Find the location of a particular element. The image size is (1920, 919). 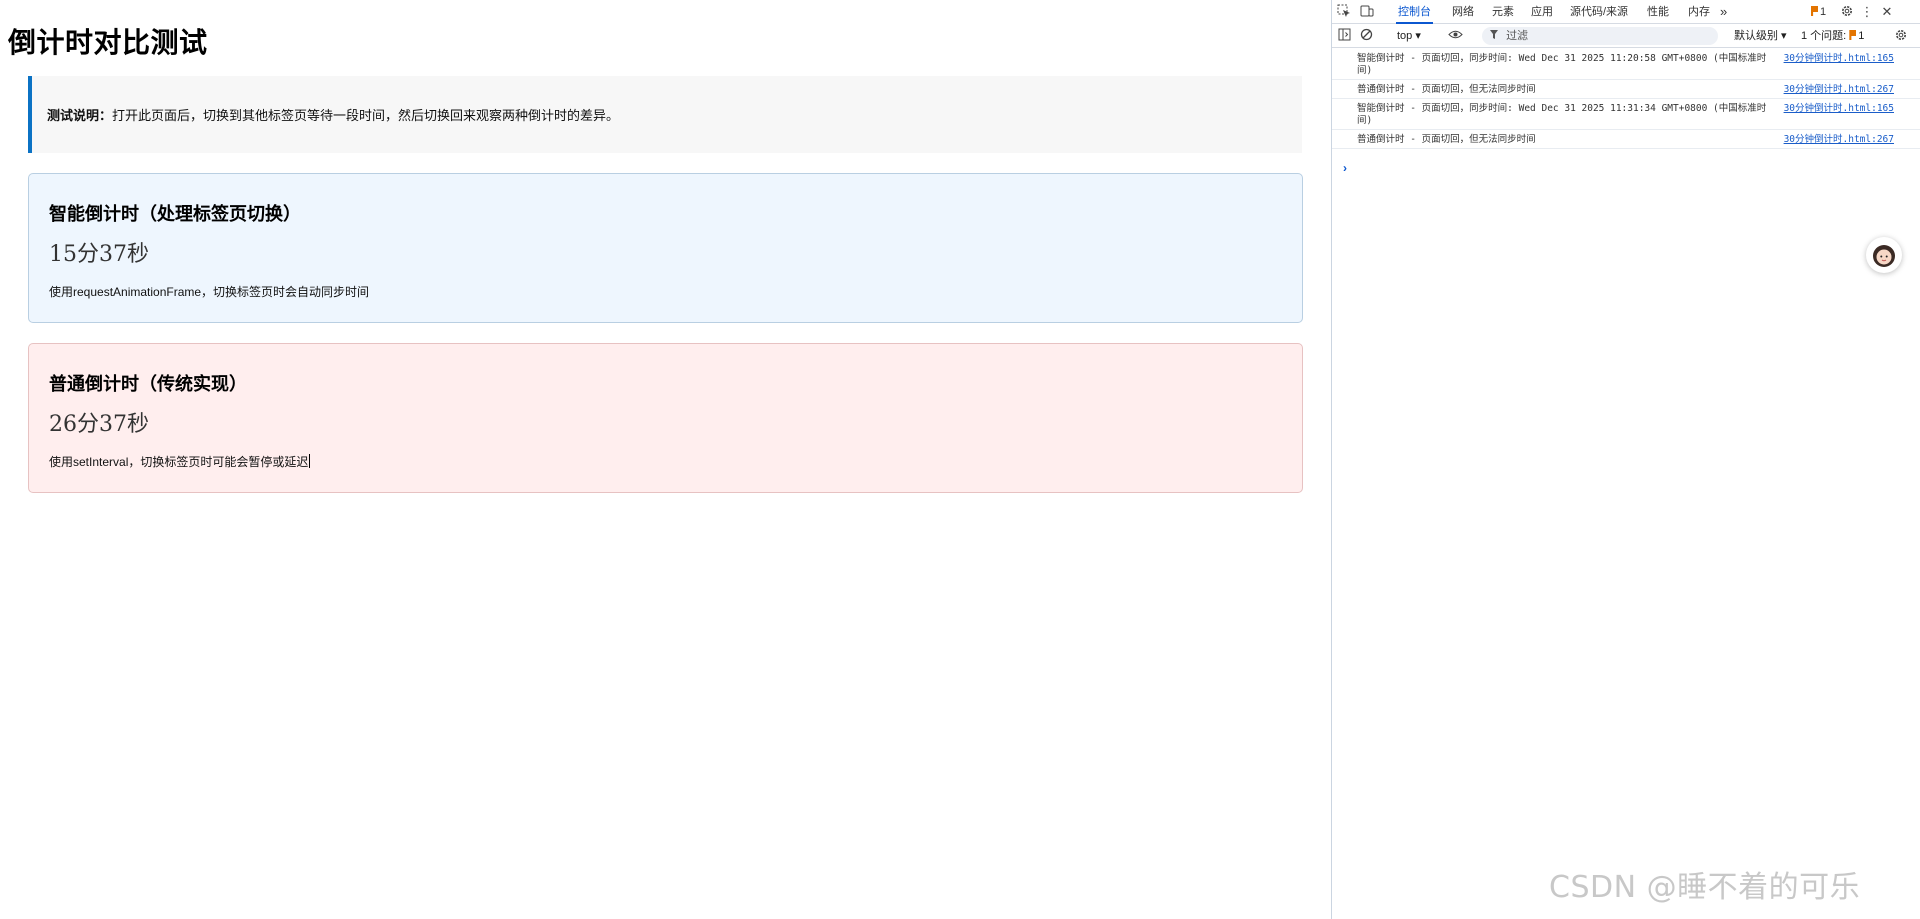

filter-icon is located at coordinates (1495, 36).